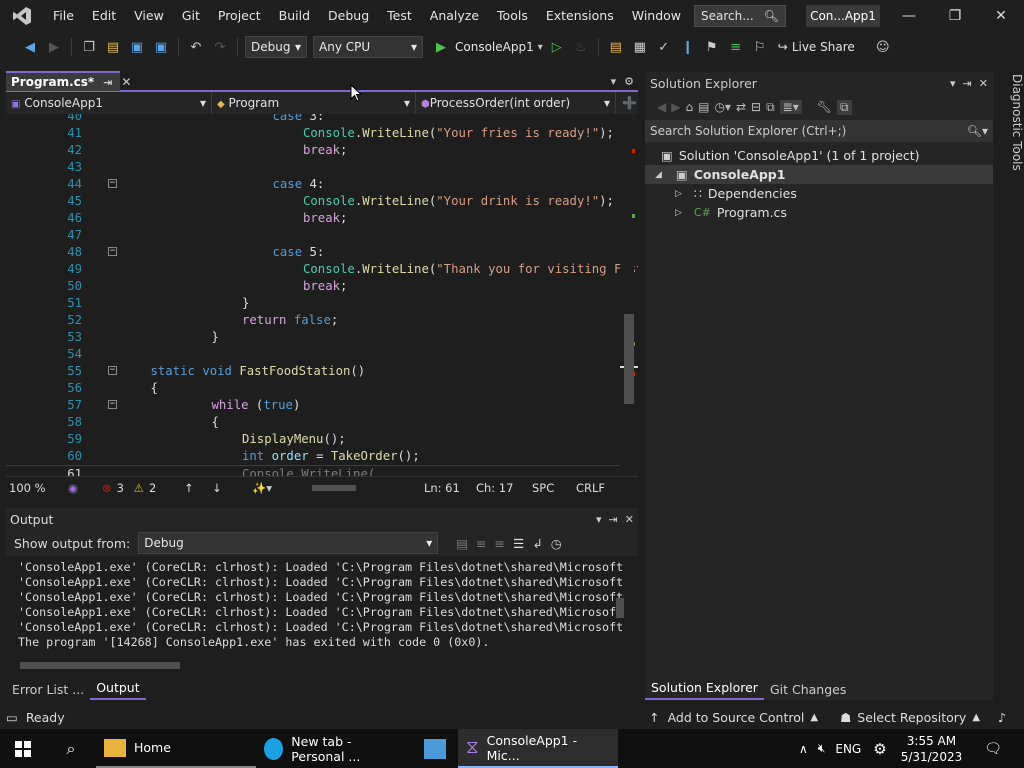 This screenshot has height=768, width=1024. I want to click on tab-output: Output, so click(118, 689).